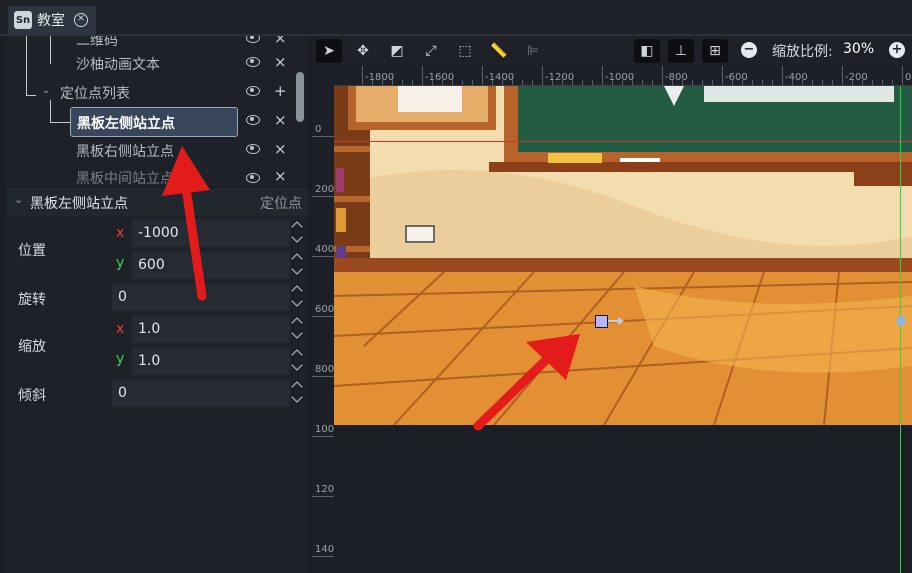  What do you see at coordinates (120, 359) in the screenshot?
I see `scale-y-axis: y` at bounding box center [120, 359].